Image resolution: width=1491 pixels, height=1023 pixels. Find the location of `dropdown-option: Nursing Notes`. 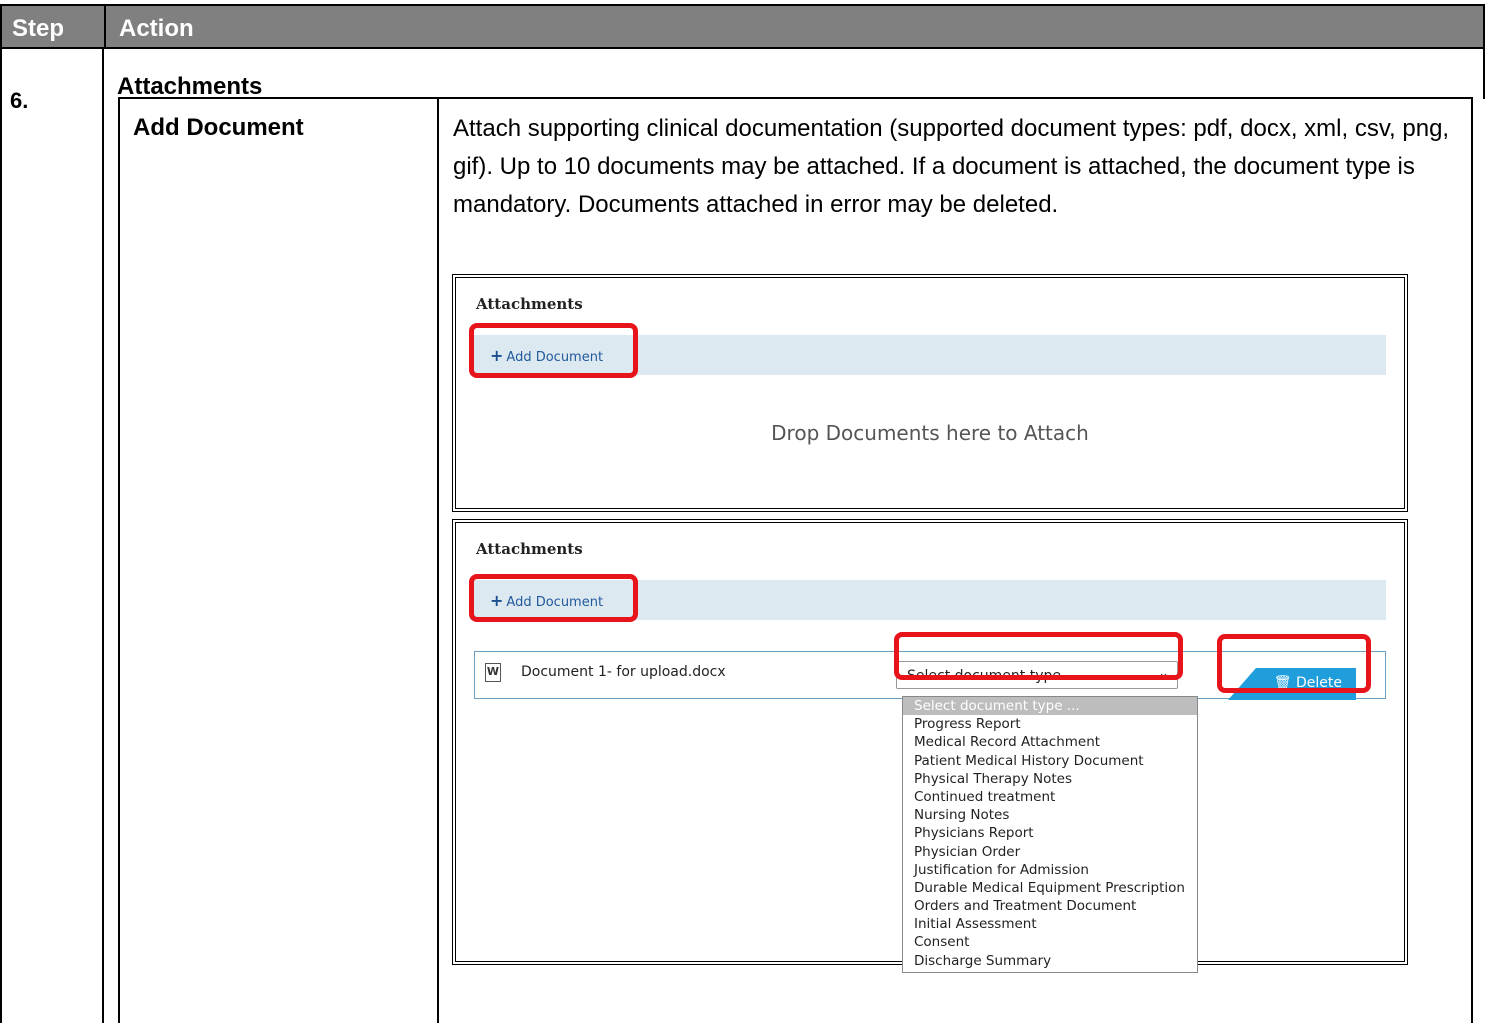

dropdown-option: Nursing Notes is located at coordinates (1050, 815).